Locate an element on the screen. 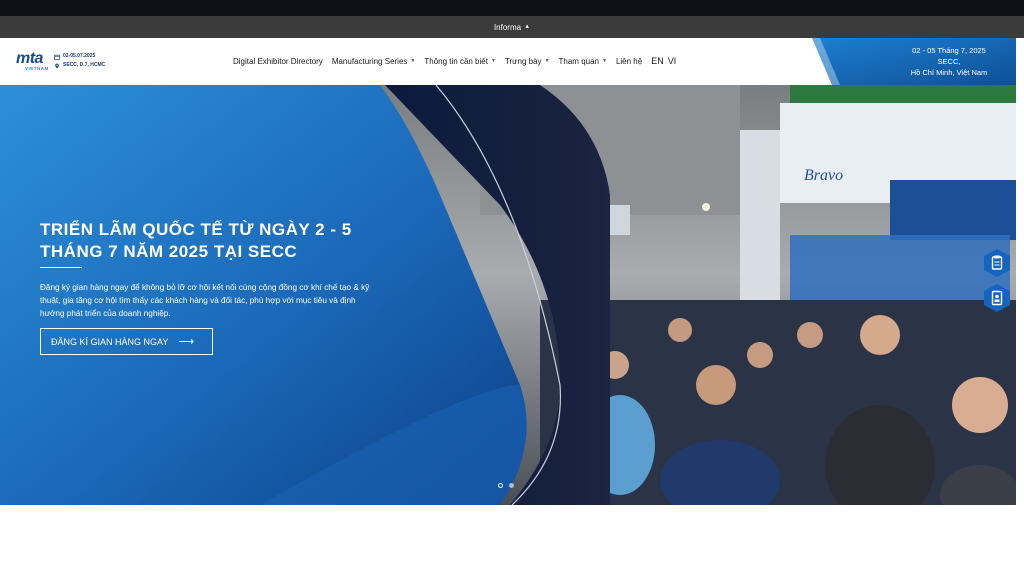  mta-logo: mta VIETNAM is located at coordinates (36, 62).